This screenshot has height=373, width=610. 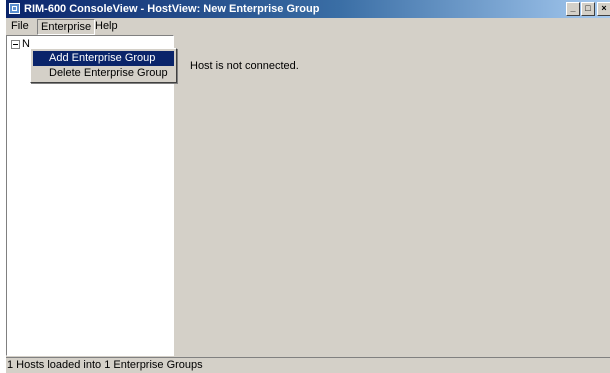 I want to click on menu-file: File, so click(x=20, y=26).